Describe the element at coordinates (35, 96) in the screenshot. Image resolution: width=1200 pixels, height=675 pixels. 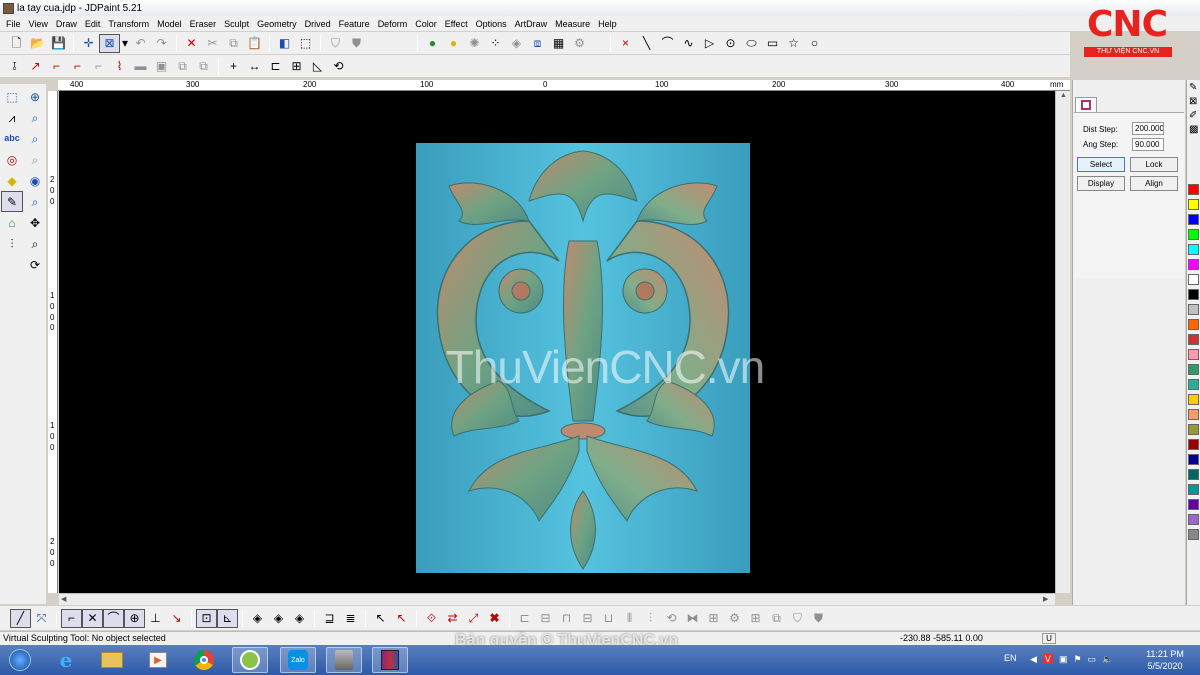
I see `zoom-window-icon: ⊕` at that location.